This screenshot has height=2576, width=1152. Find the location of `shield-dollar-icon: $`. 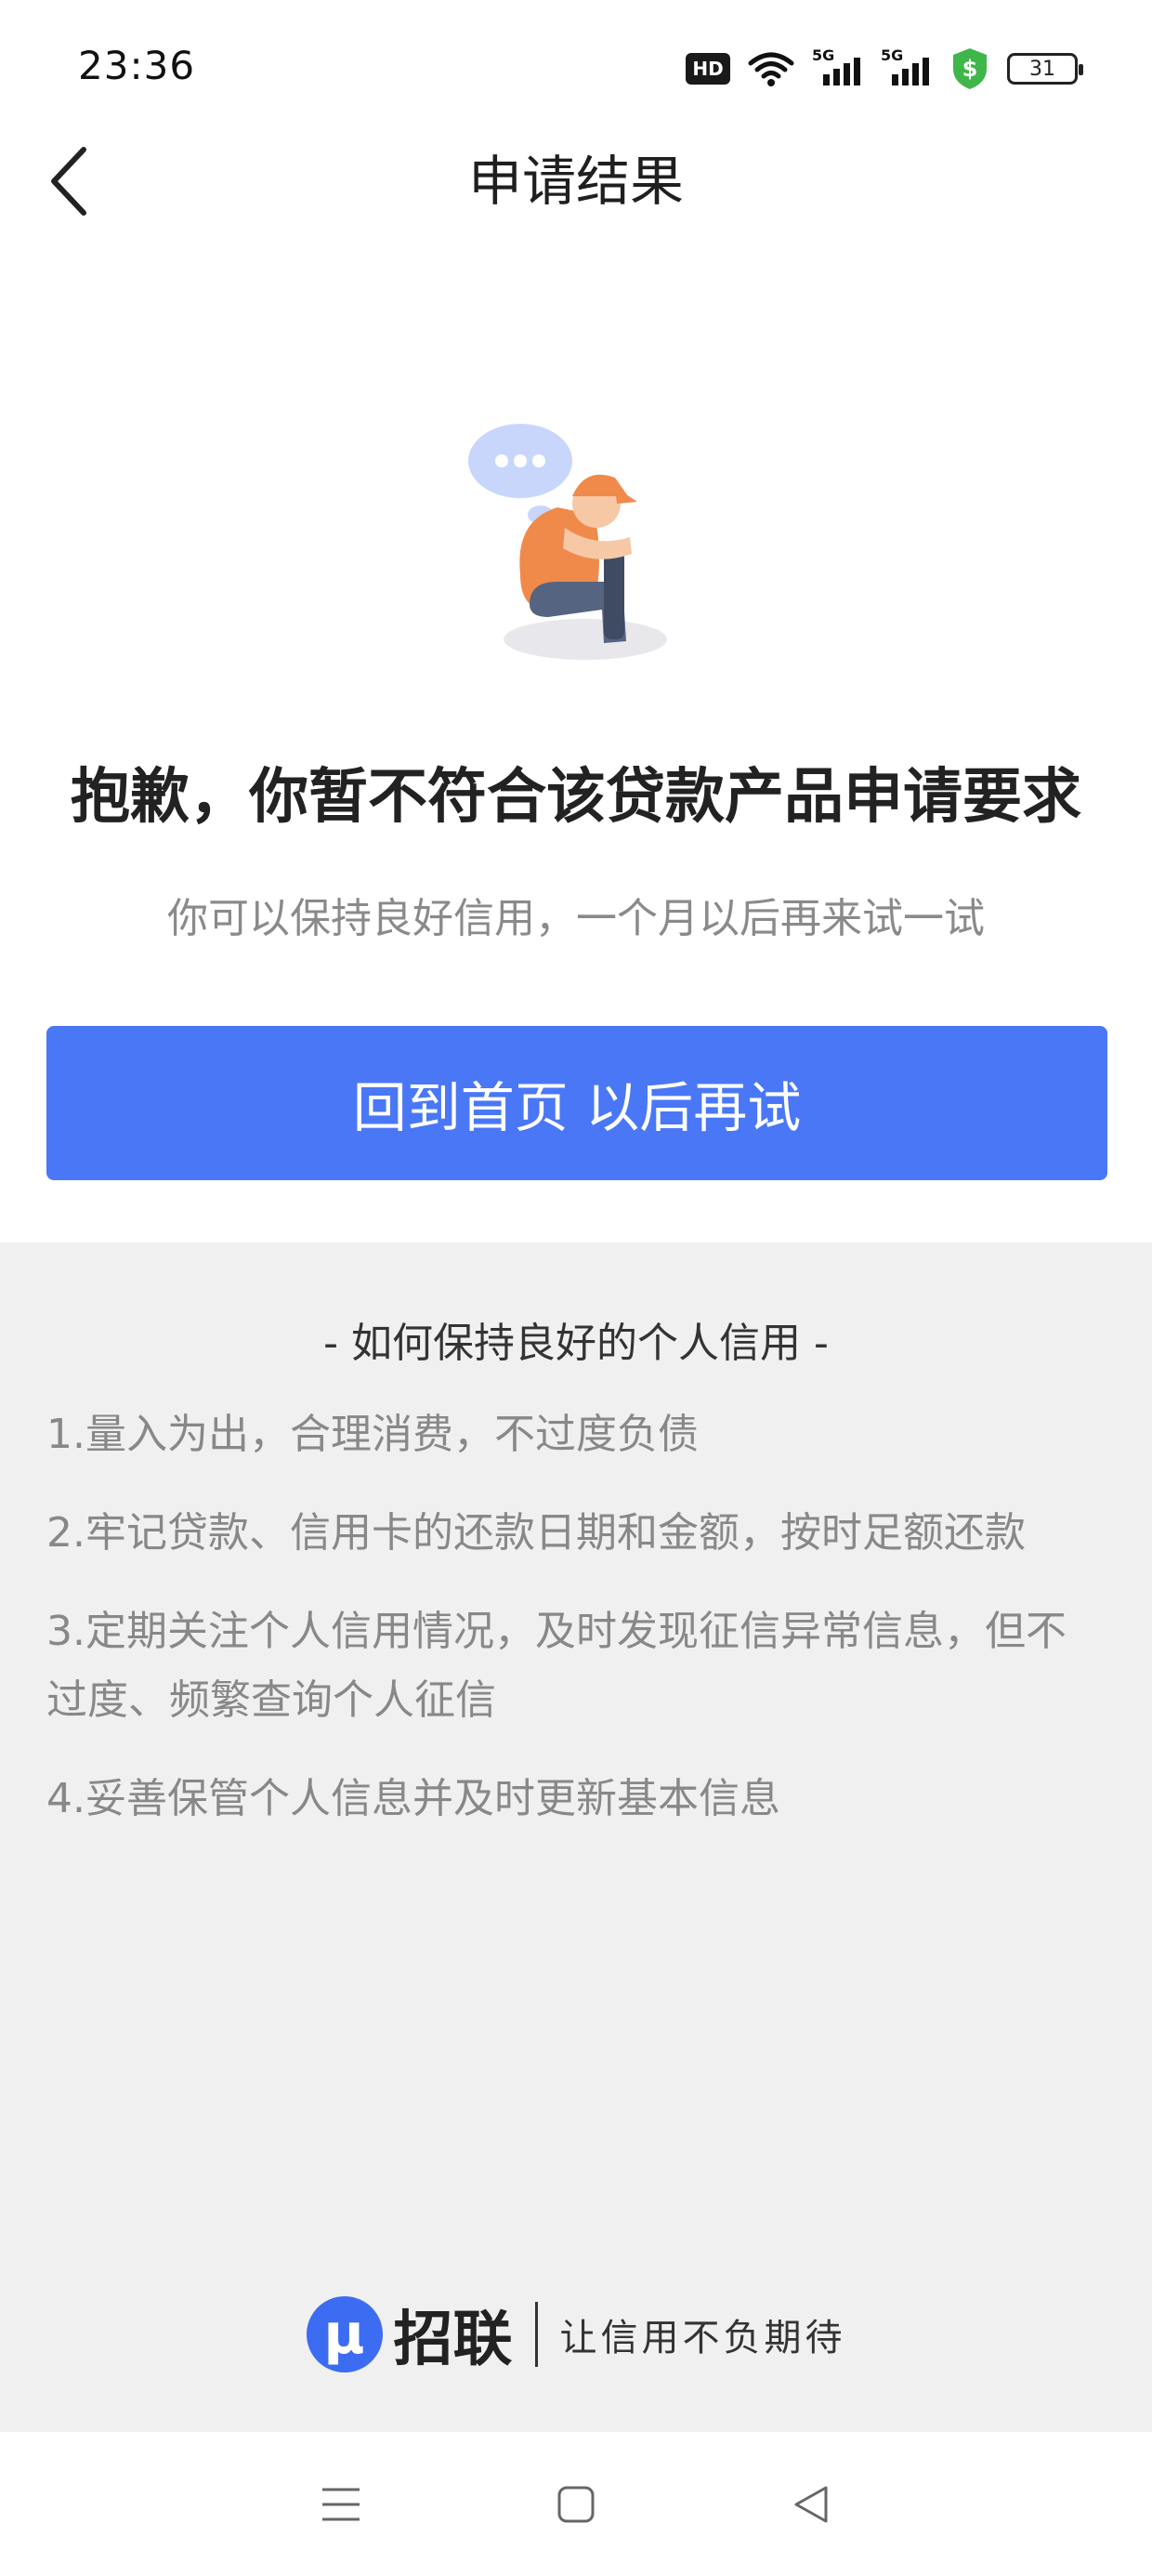

shield-dollar-icon: $ is located at coordinates (970, 68).